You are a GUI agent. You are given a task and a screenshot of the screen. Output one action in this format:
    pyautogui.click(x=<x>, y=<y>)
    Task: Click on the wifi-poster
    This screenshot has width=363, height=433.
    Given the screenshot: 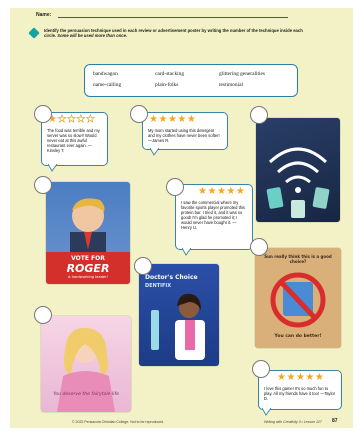 What is the action you would take?
    pyautogui.click(x=298, y=170)
    